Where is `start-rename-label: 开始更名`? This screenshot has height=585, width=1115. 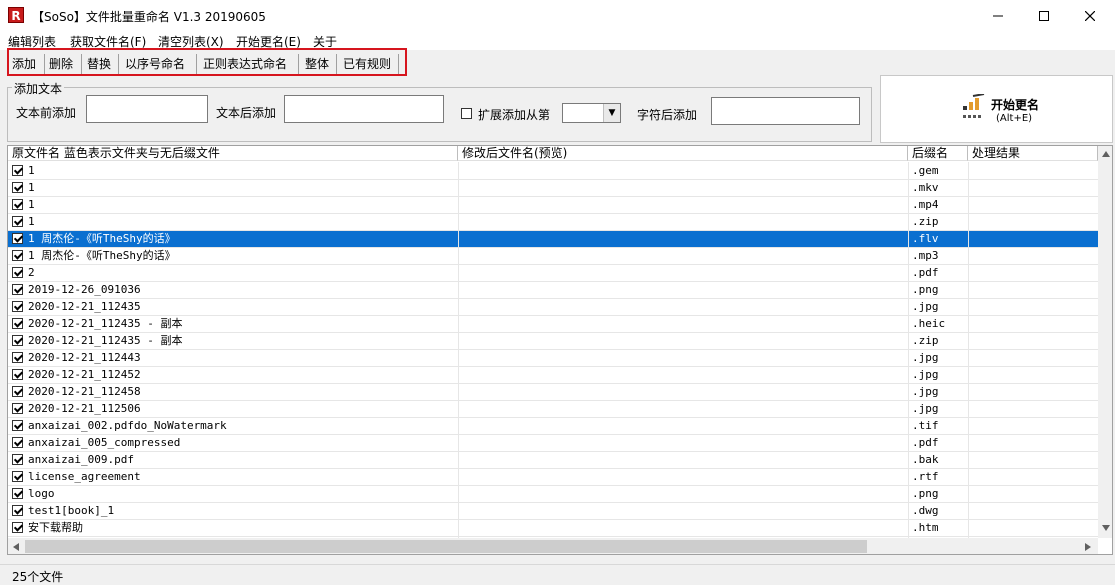
start-rename-label: 开始更名 is located at coordinates (1015, 105).